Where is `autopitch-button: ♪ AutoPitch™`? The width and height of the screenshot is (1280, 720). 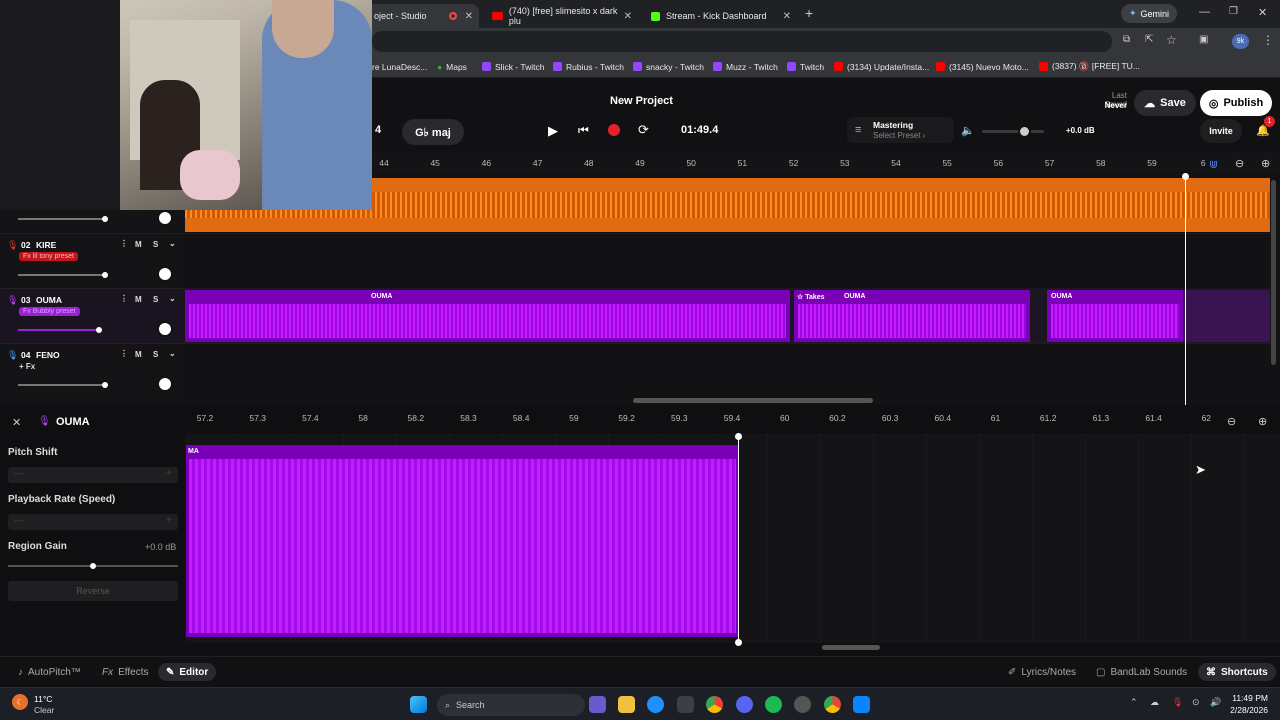 autopitch-button: ♪ AutoPitch™ is located at coordinates (49, 672).